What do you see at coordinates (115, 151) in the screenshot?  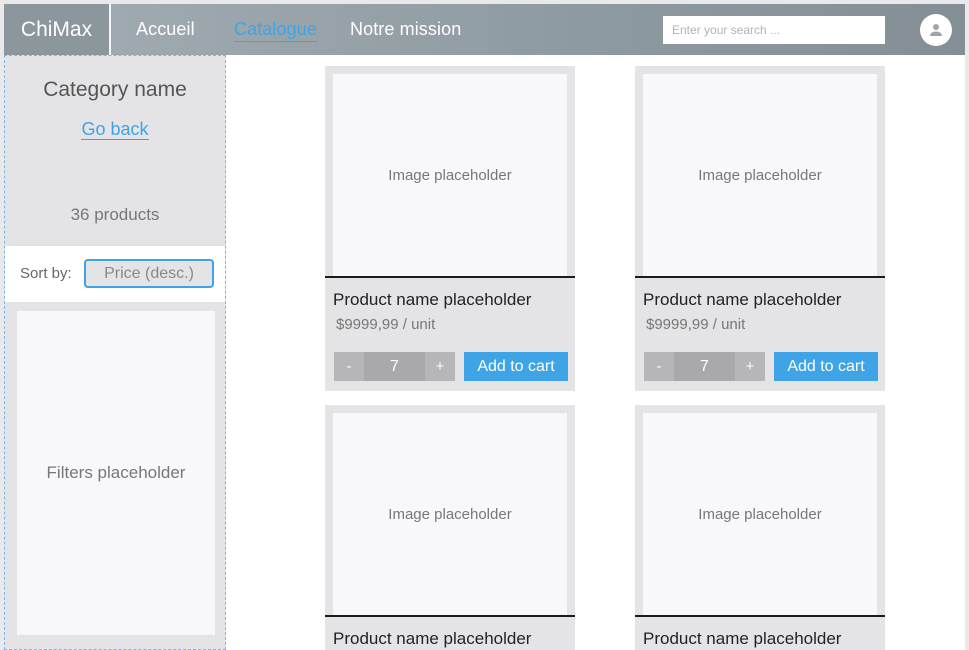 I see `category-header: Category name Go back 36 products` at bounding box center [115, 151].